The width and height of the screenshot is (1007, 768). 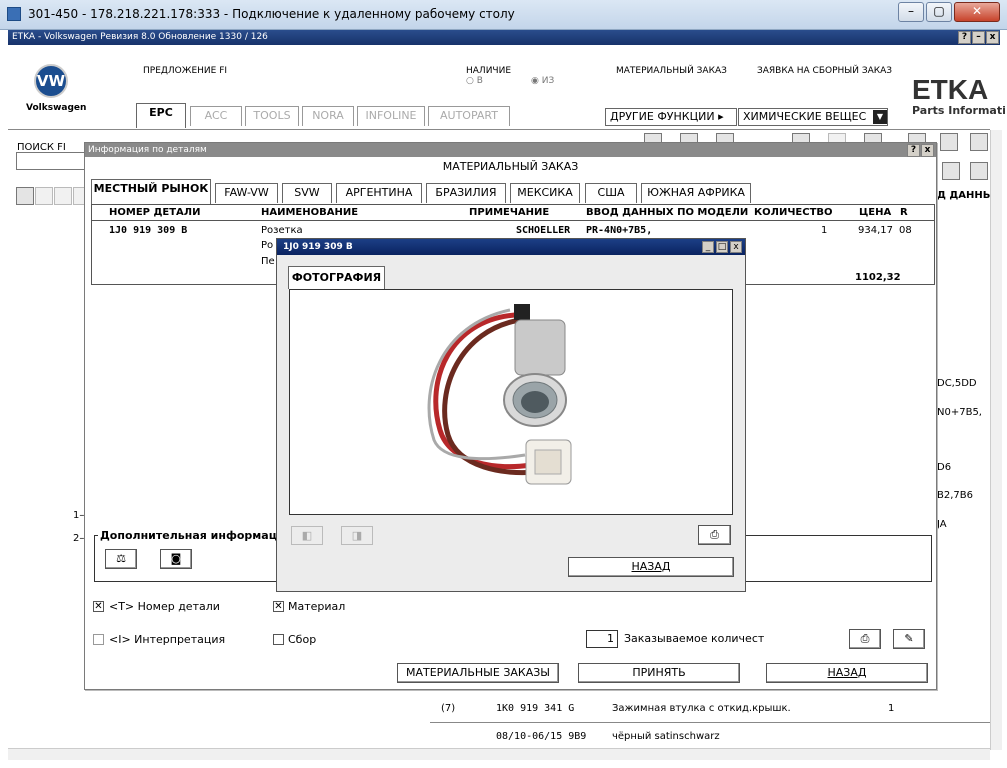 What do you see at coordinates (708, 247) in the screenshot?
I see `photo-minimize-button: _` at bounding box center [708, 247].